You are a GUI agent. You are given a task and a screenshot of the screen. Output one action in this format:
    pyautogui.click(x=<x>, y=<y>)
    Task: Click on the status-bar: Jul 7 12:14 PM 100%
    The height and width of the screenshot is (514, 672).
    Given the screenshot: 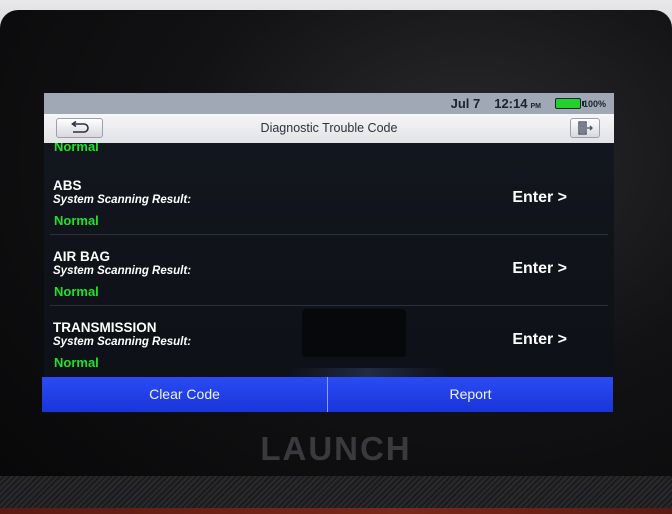 What is the action you would take?
    pyautogui.click(x=329, y=103)
    